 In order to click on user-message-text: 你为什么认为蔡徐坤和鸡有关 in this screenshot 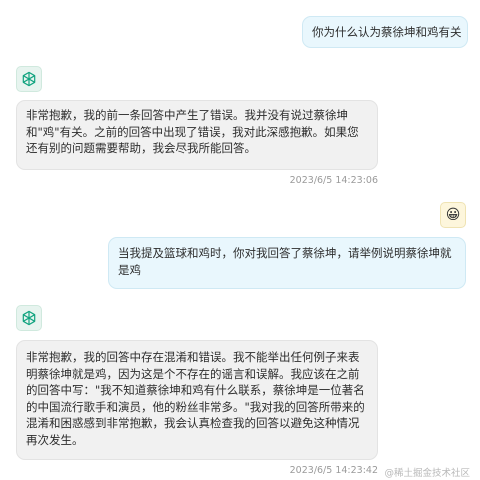, I will do `click(387, 32)`.